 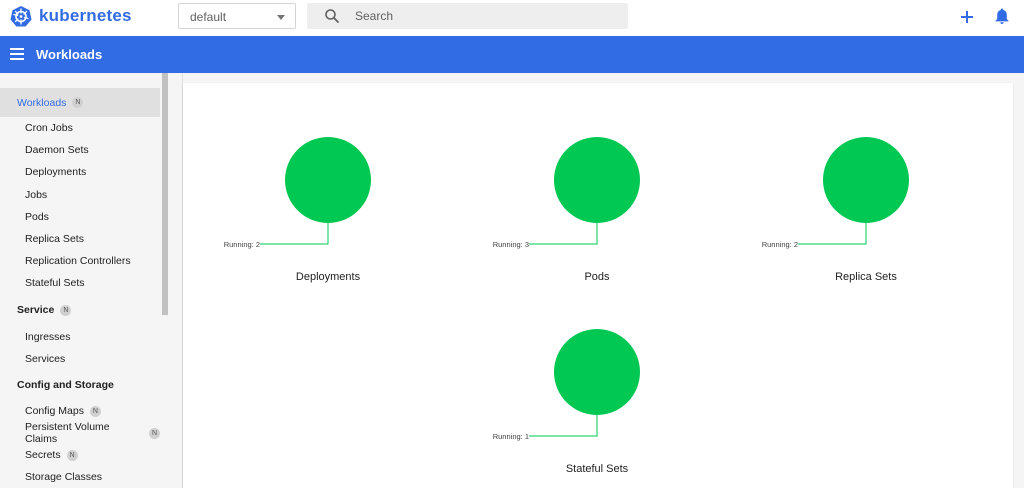 I want to click on sidebar-item-label: Config and Storage, so click(x=65, y=385).